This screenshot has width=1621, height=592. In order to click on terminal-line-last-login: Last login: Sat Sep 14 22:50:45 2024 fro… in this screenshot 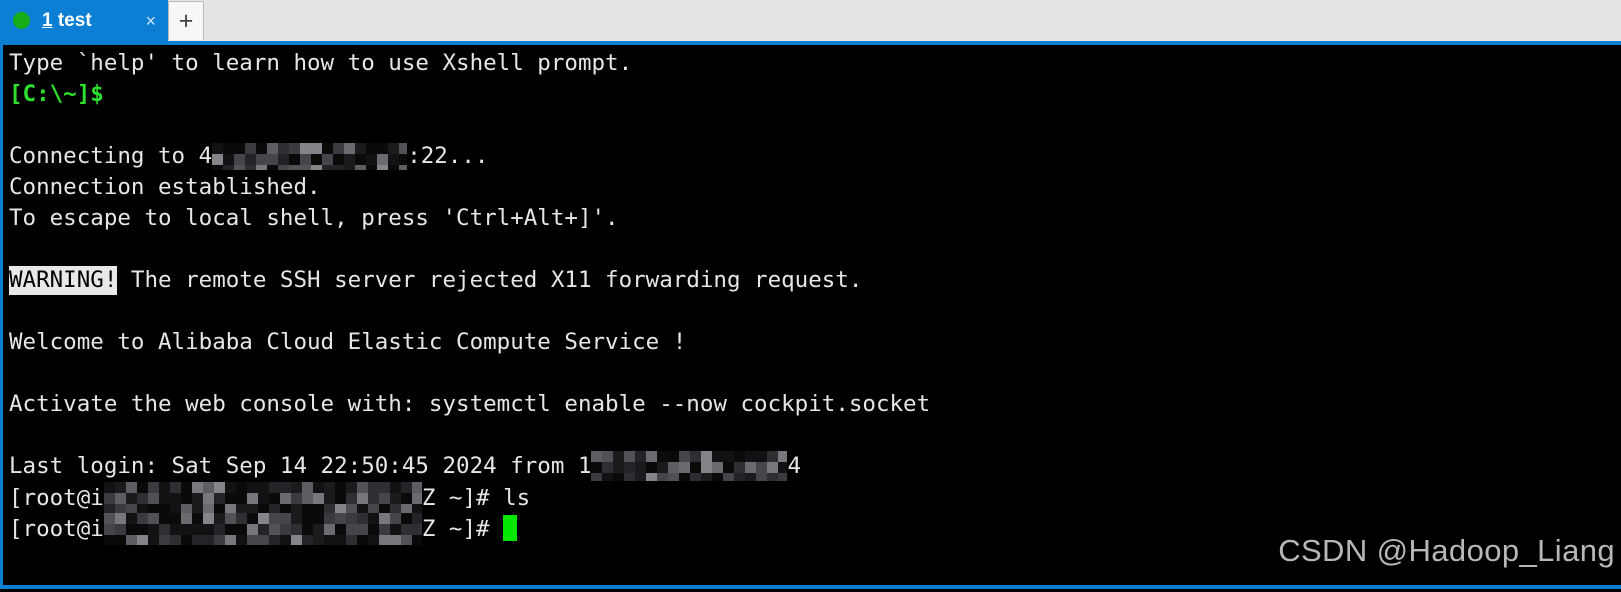, I will do `click(814, 466)`.